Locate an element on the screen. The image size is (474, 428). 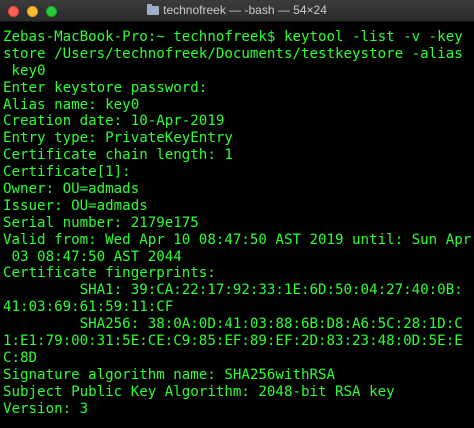
terminal-line: Version: 3 is located at coordinates (46, 408).